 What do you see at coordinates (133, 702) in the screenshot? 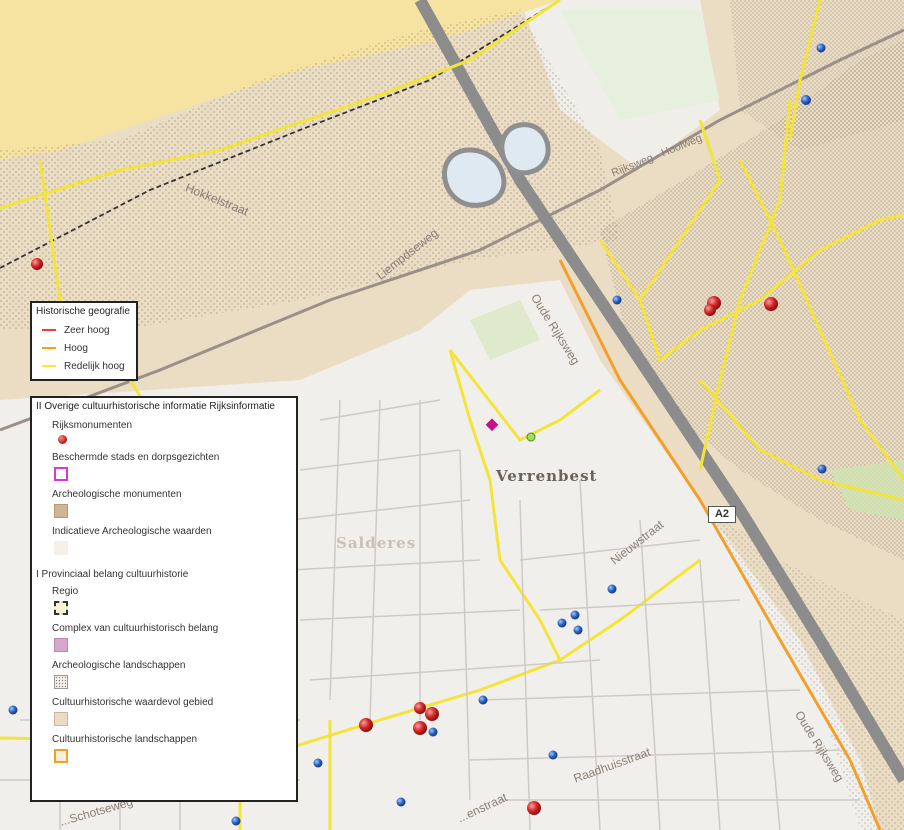
I see `legend2-item-label: Cultuurhistorische waardevol gebied` at bounding box center [133, 702].